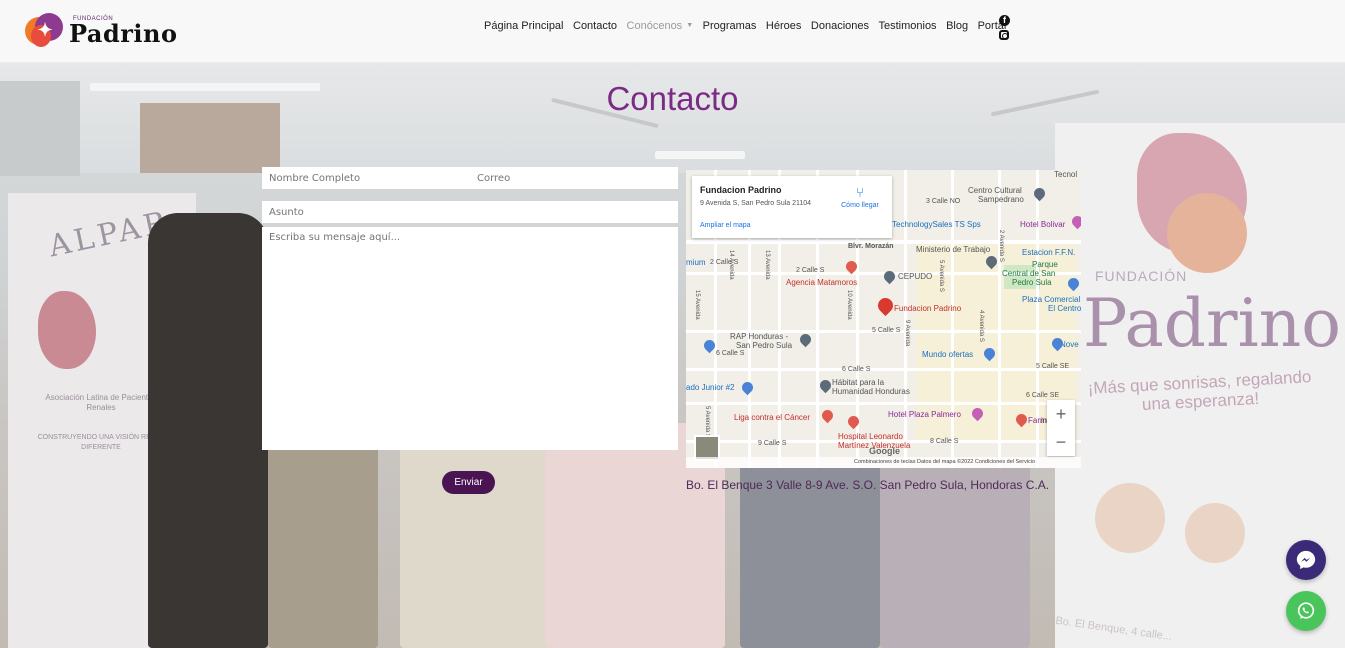 The height and width of the screenshot is (648, 1345). What do you see at coordinates (944, 441) in the screenshot?
I see `map-label: 8 Calle S` at bounding box center [944, 441].